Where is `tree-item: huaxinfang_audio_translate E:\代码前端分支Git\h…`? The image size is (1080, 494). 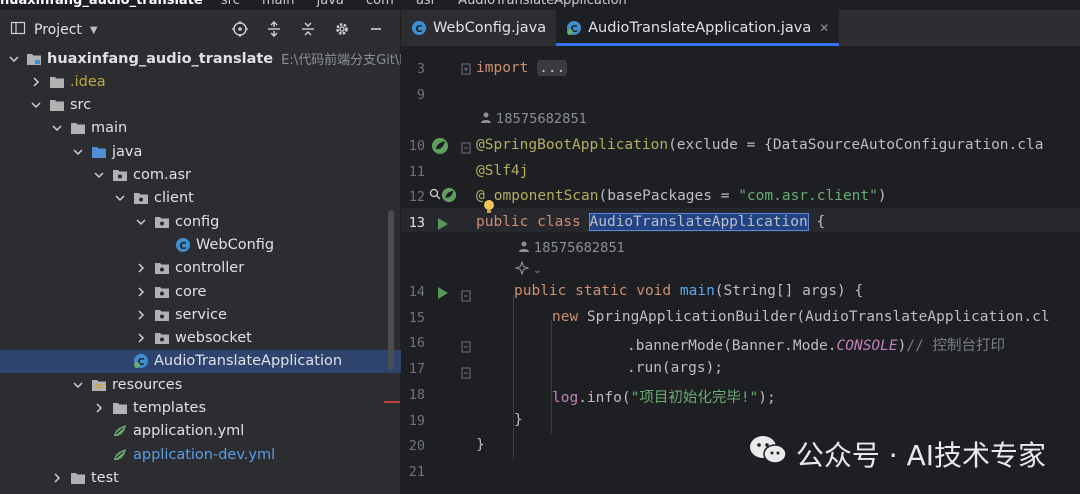 tree-item: huaxinfang_audio_translate E:\代码前端分支Git\h… is located at coordinates (212, 58).